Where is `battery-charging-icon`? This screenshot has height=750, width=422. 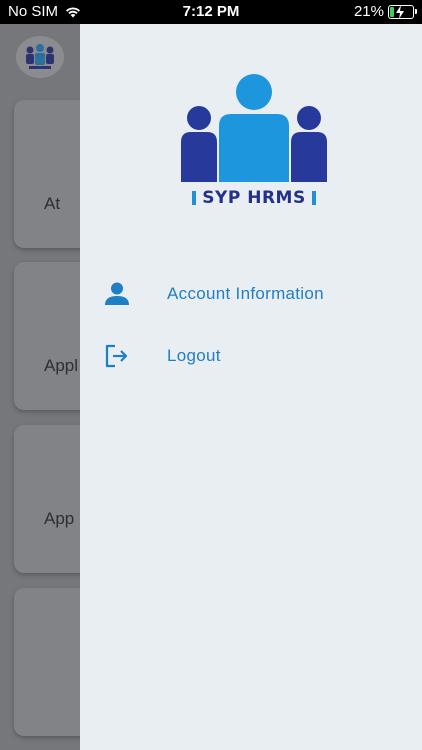 battery-charging-icon is located at coordinates (402, 11).